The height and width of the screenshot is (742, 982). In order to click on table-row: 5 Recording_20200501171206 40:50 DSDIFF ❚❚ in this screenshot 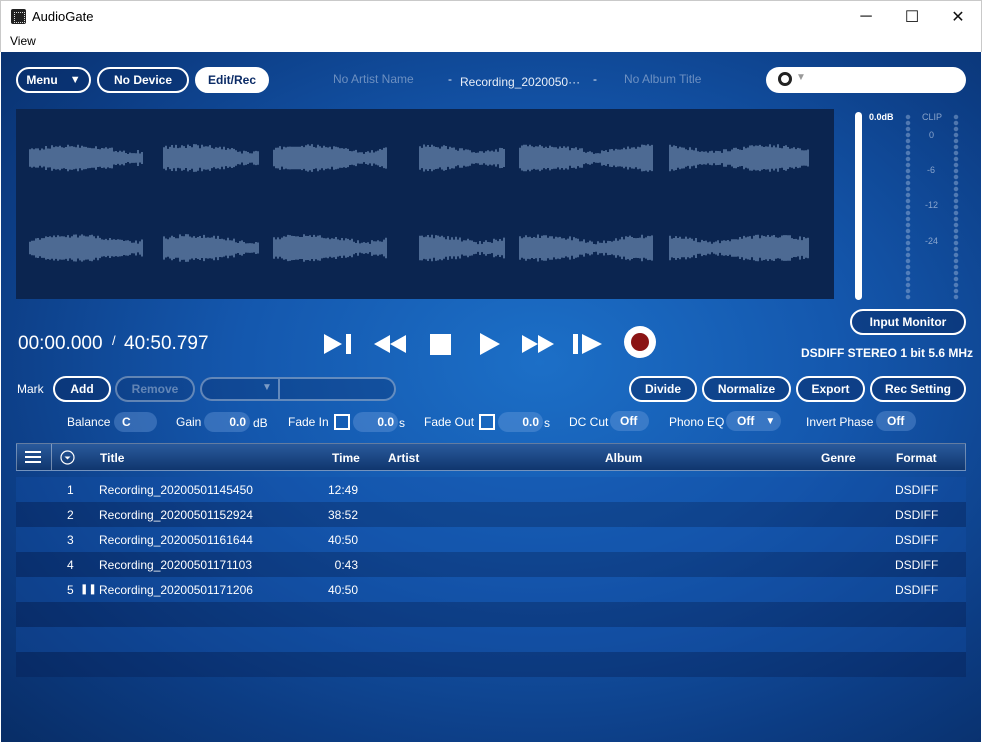, I will do `click(491, 589)`.